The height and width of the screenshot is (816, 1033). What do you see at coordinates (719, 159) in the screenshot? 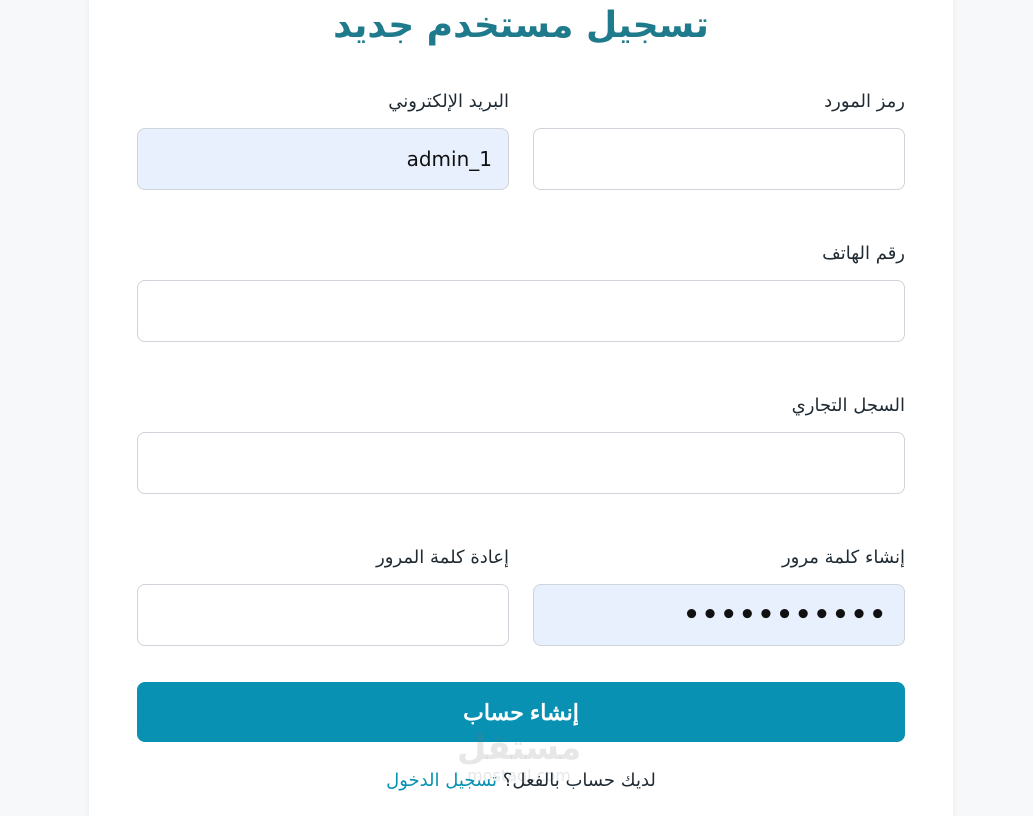
I see `supplier-code-input` at bounding box center [719, 159].